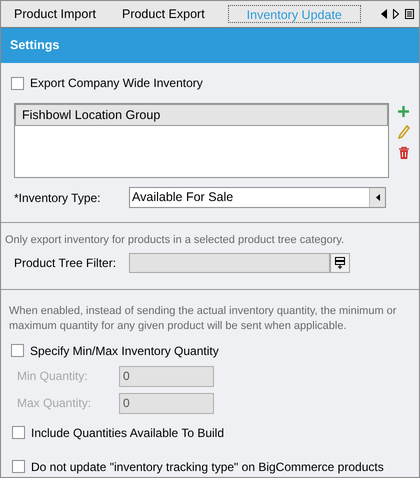  Describe the element at coordinates (58, 198) in the screenshot. I see `field-label: *Inventory Type:` at that location.